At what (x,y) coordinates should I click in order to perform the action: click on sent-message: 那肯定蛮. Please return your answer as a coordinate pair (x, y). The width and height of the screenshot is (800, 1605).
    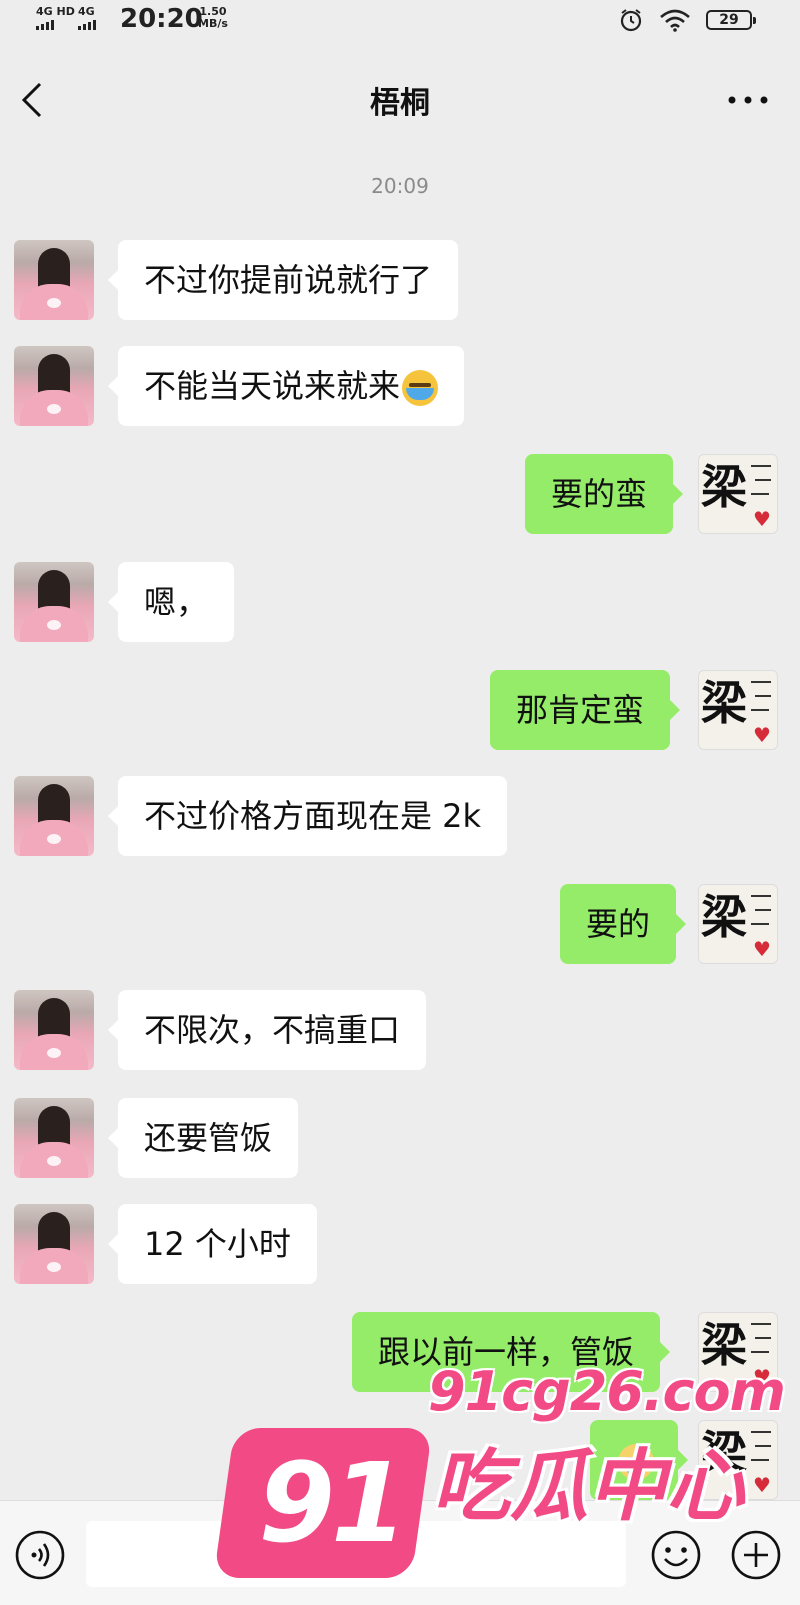
    Looking at the image, I should click on (585, 710).